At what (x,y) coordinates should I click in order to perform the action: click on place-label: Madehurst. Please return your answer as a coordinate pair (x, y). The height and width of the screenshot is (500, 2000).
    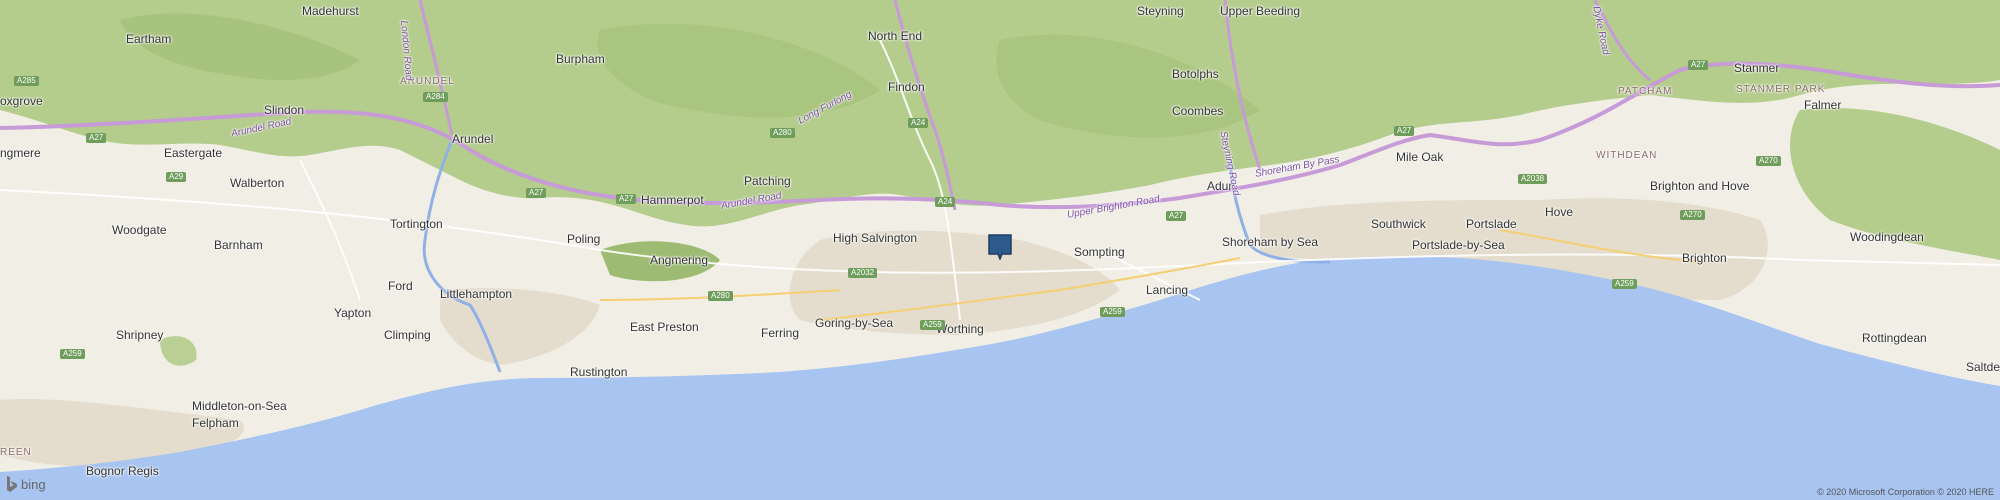
    Looking at the image, I should click on (330, 11).